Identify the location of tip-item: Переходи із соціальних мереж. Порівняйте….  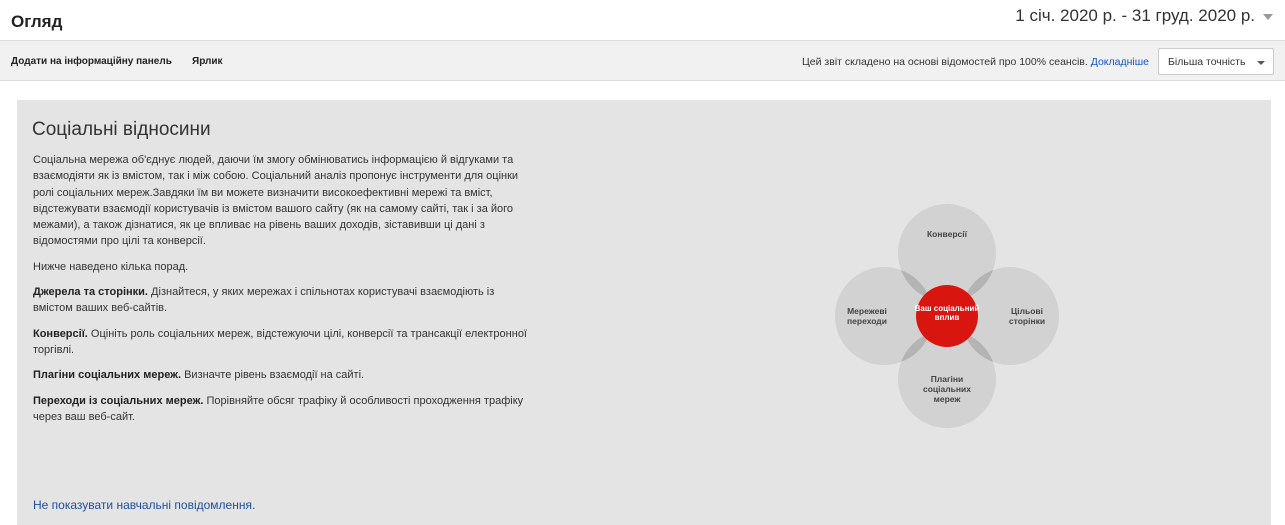
(281, 409).